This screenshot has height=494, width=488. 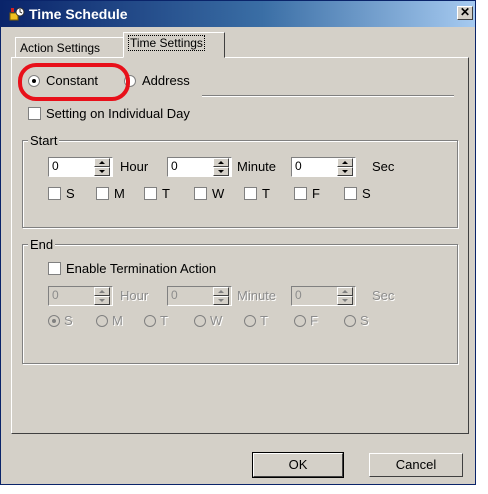 I want to click on end-hour-spinner, so click(x=102, y=296).